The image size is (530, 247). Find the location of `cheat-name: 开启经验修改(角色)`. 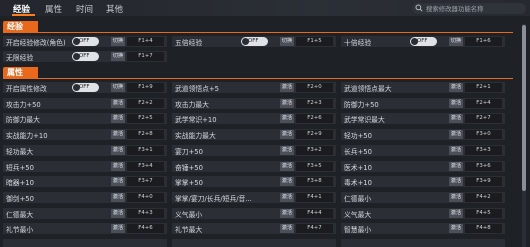

cheat-name: 开启经验修改(角色) is located at coordinates (36, 43).